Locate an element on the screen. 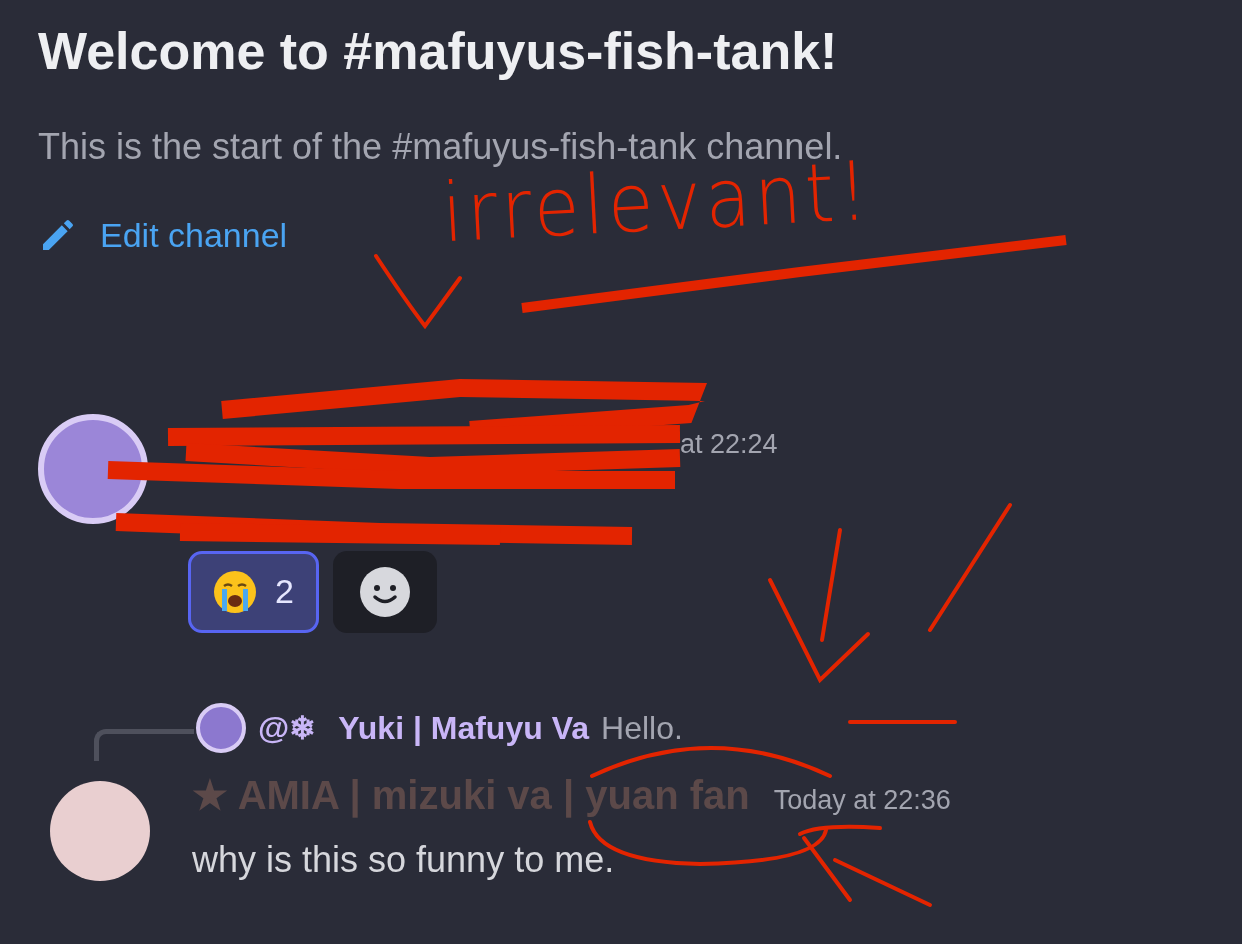 This screenshot has height=944, width=1242. edit-channel-link: Edit channel is located at coordinates (163, 235).